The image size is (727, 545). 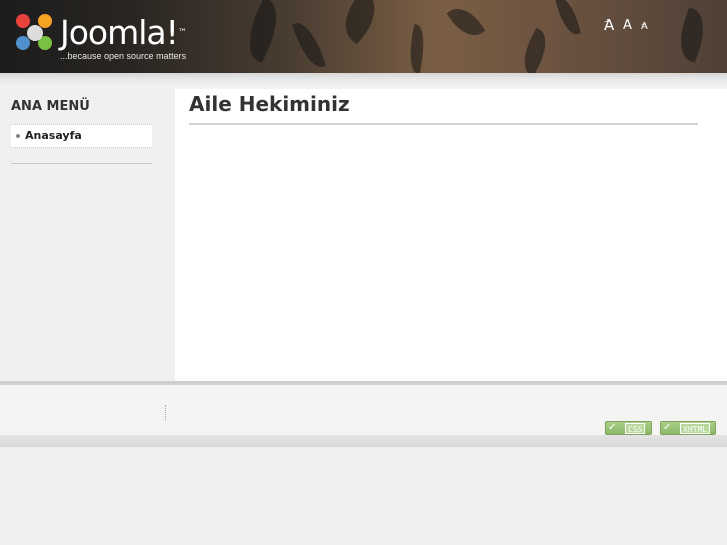 I want to click on menu-item-label: Anasayfa, so click(x=53, y=135).